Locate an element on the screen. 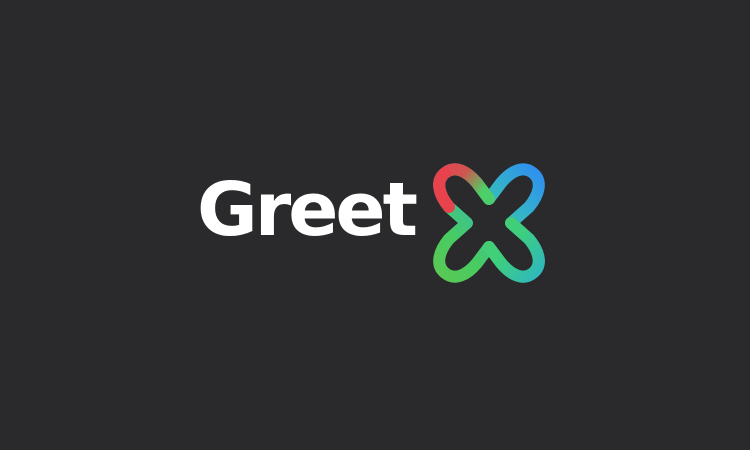 This screenshot has height=450, width=750. greetx-logo: Greet is located at coordinates (377, 222).